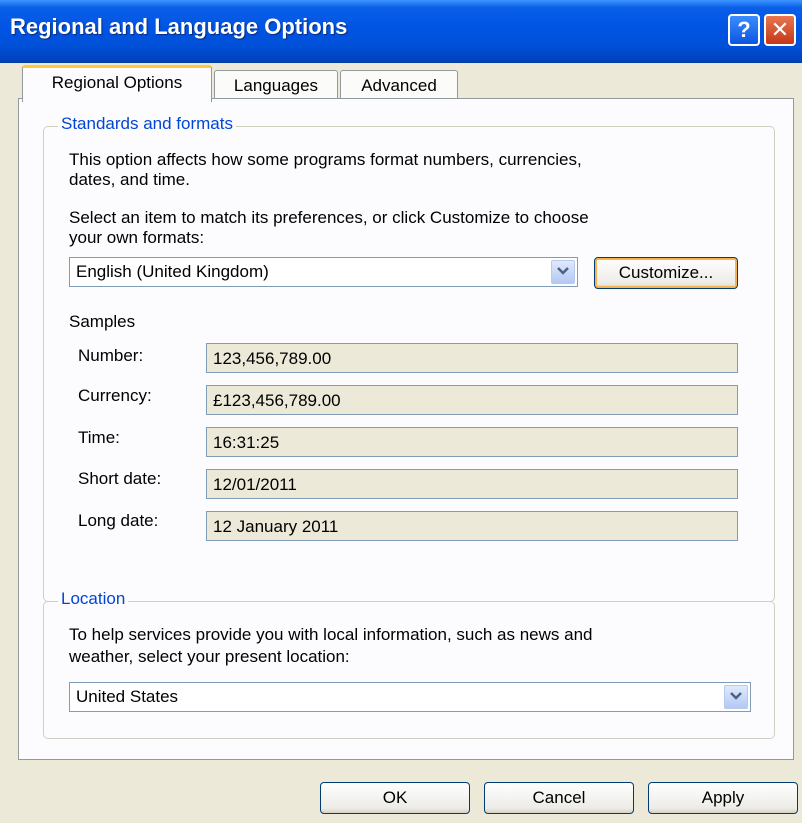 The image size is (802, 823). I want to click on tab-languages: Languages, so click(276, 85).